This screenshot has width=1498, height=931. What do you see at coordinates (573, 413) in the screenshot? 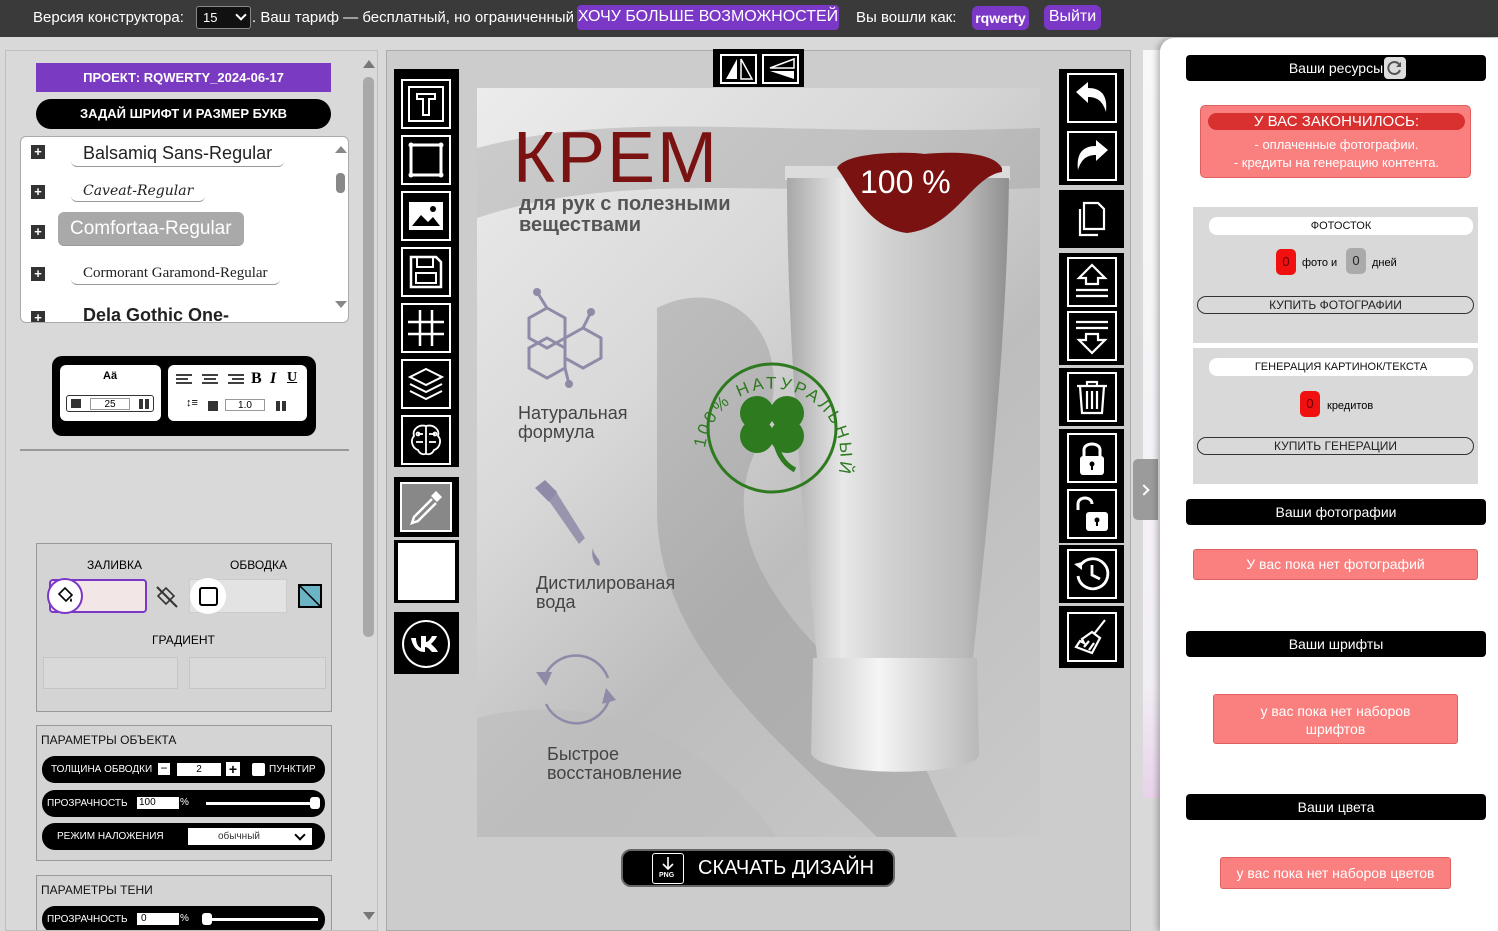
I see `feature-line: Натуральная` at bounding box center [573, 413].